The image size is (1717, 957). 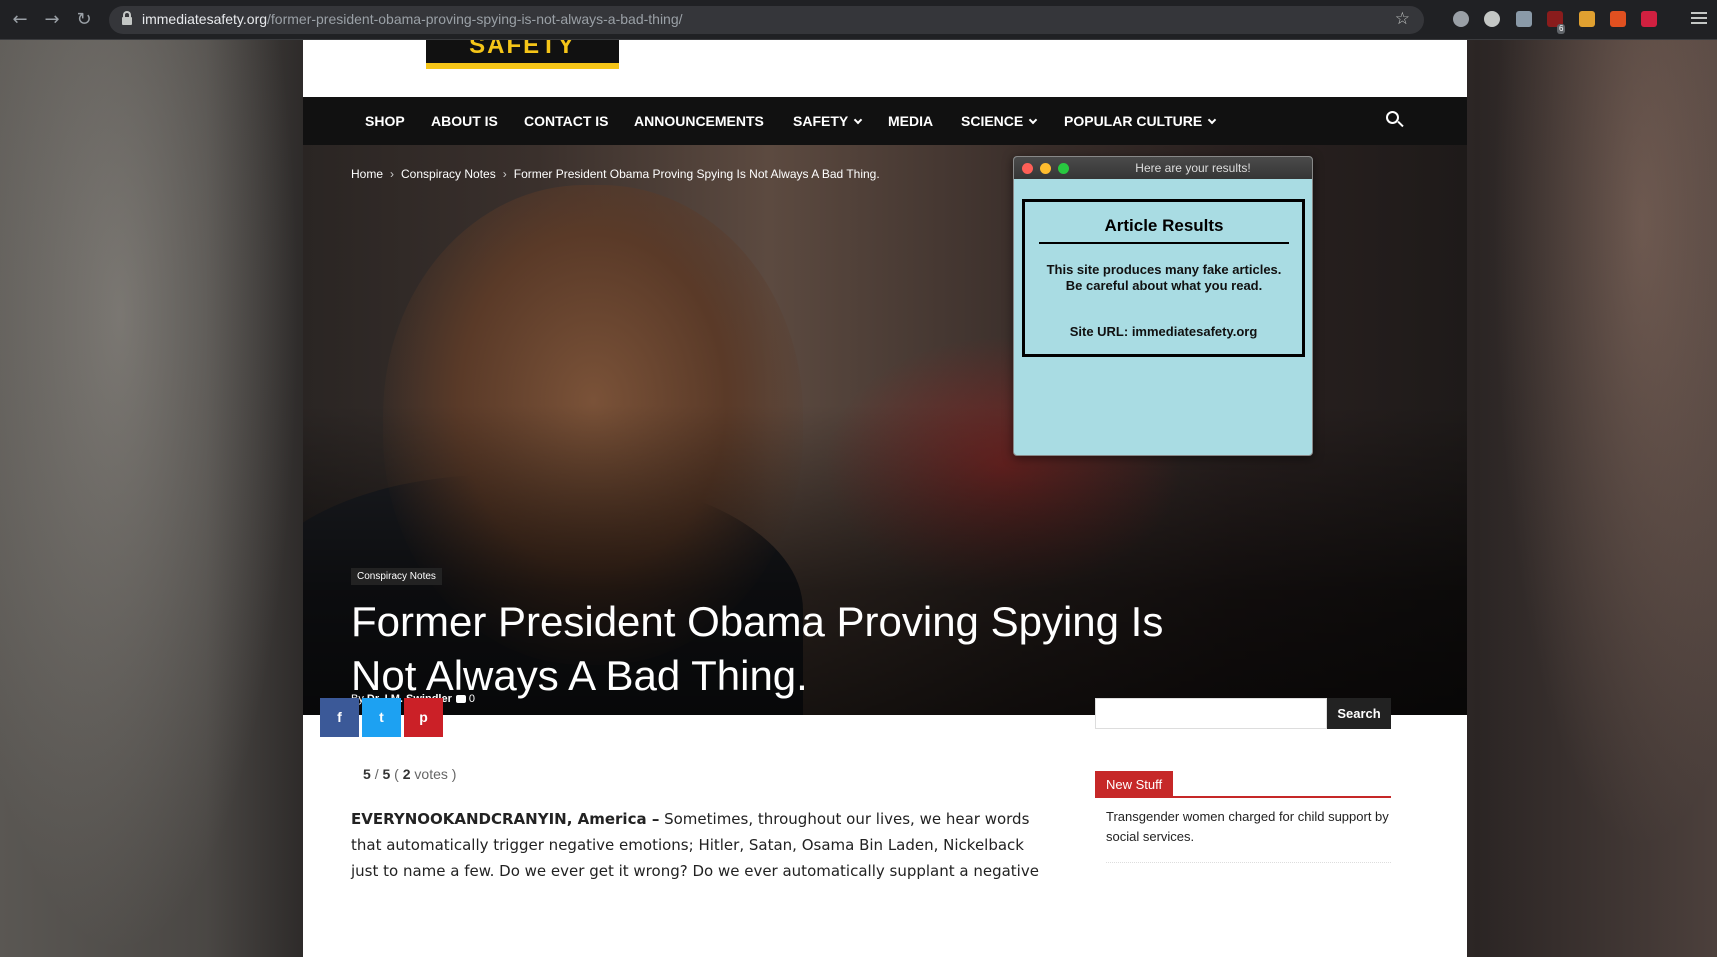 What do you see at coordinates (1587, 19) in the screenshot?
I see `extension-clipboard-icon` at bounding box center [1587, 19].